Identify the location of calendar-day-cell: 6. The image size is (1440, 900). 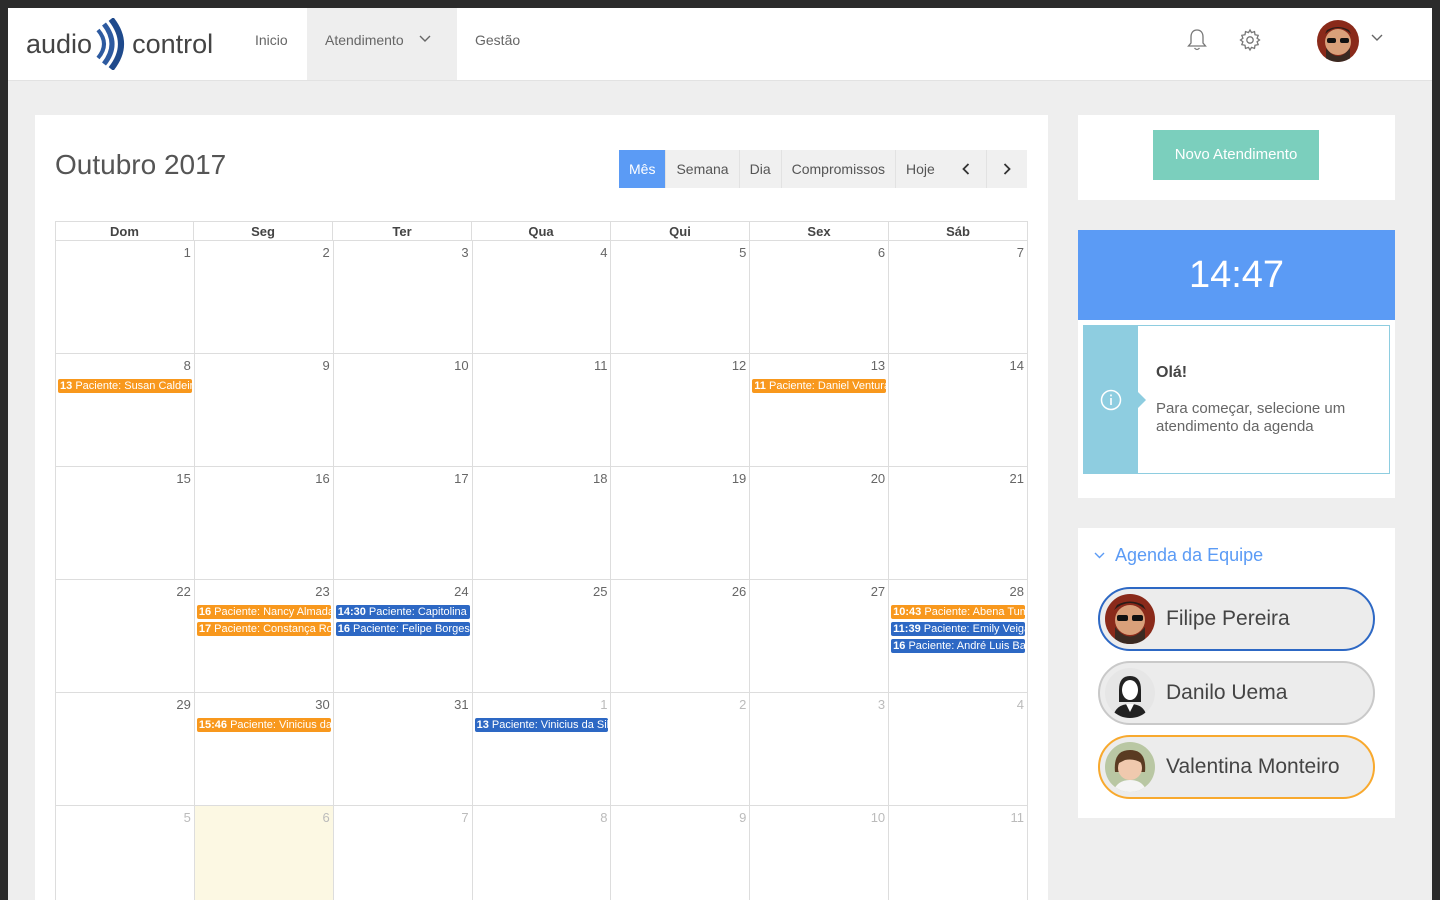
(820, 297).